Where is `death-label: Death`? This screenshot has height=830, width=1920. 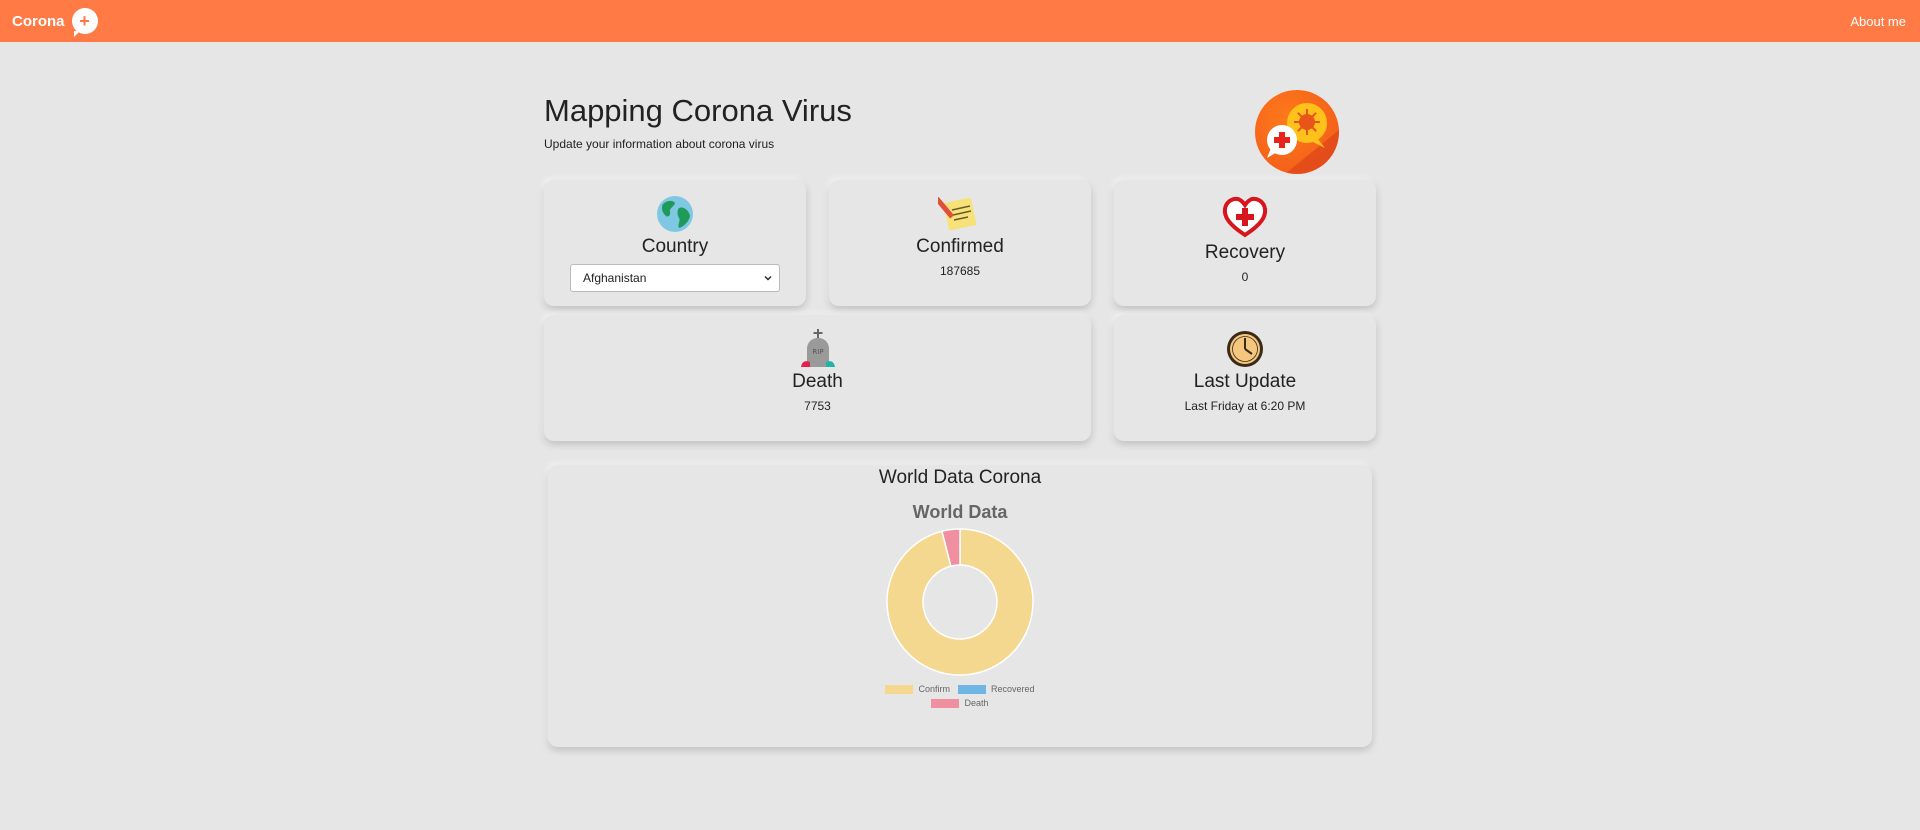
death-label: Death is located at coordinates (817, 381).